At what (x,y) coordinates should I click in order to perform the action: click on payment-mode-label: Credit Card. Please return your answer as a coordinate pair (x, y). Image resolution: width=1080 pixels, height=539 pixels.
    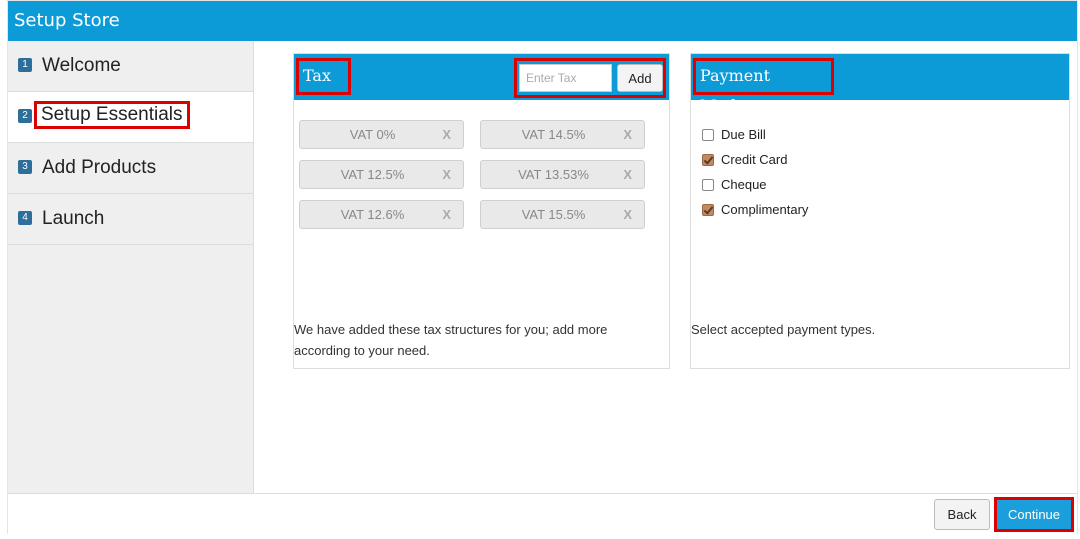
    Looking at the image, I should click on (754, 159).